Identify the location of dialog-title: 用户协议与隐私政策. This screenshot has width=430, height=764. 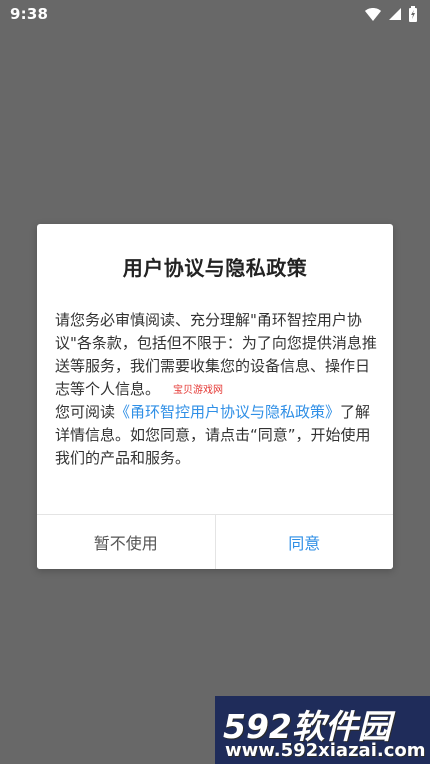
(215, 268).